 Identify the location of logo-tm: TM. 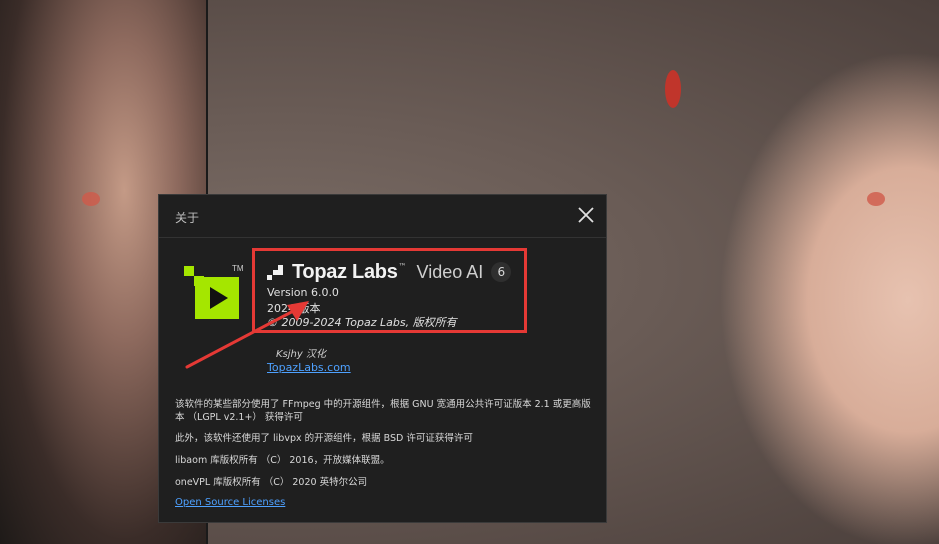
(238, 268).